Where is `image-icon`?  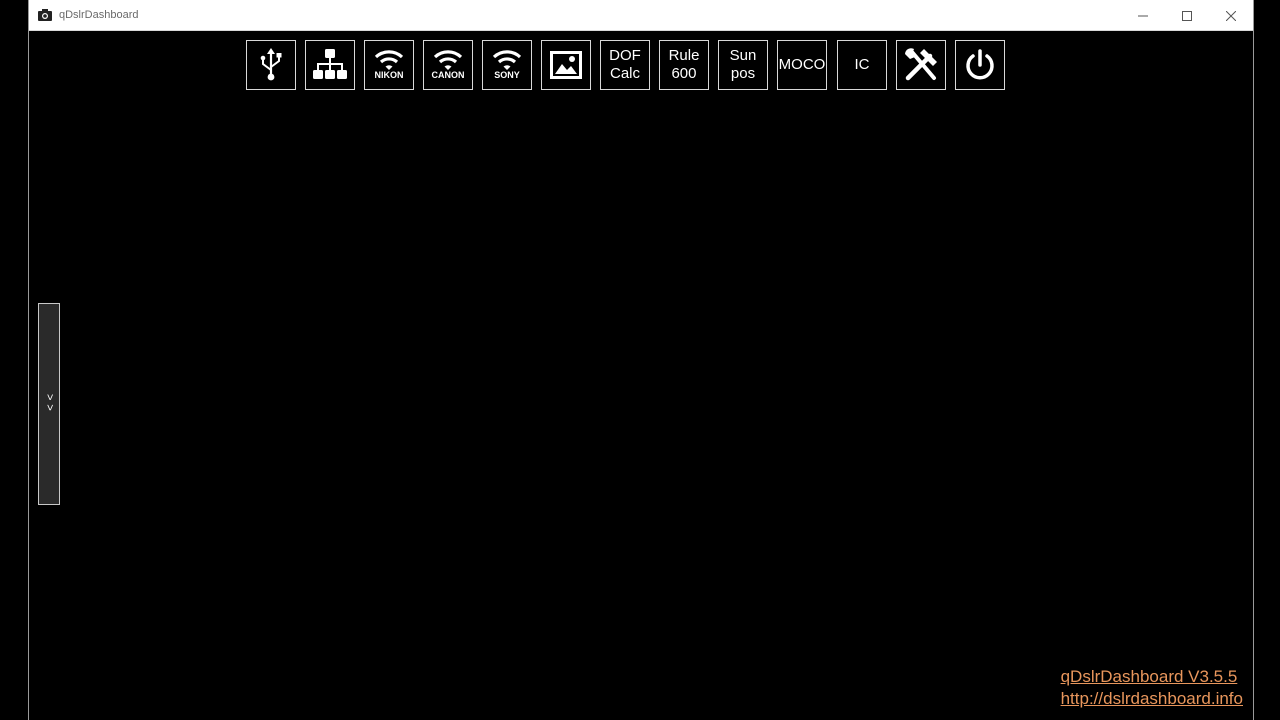 image-icon is located at coordinates (566, 65).